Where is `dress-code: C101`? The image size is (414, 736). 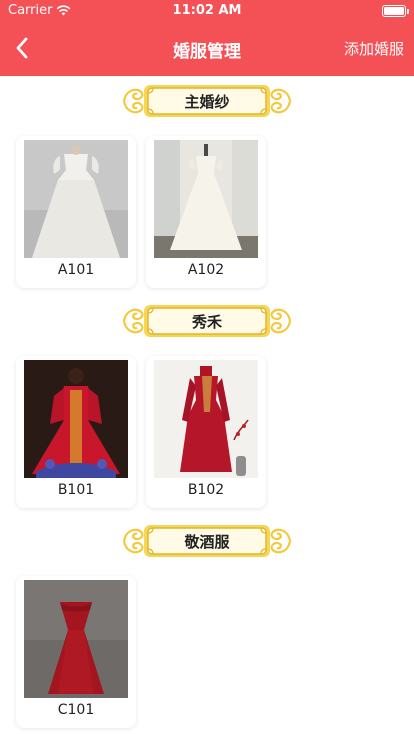 dress-code: C101 is located at coordinates (76, 710).